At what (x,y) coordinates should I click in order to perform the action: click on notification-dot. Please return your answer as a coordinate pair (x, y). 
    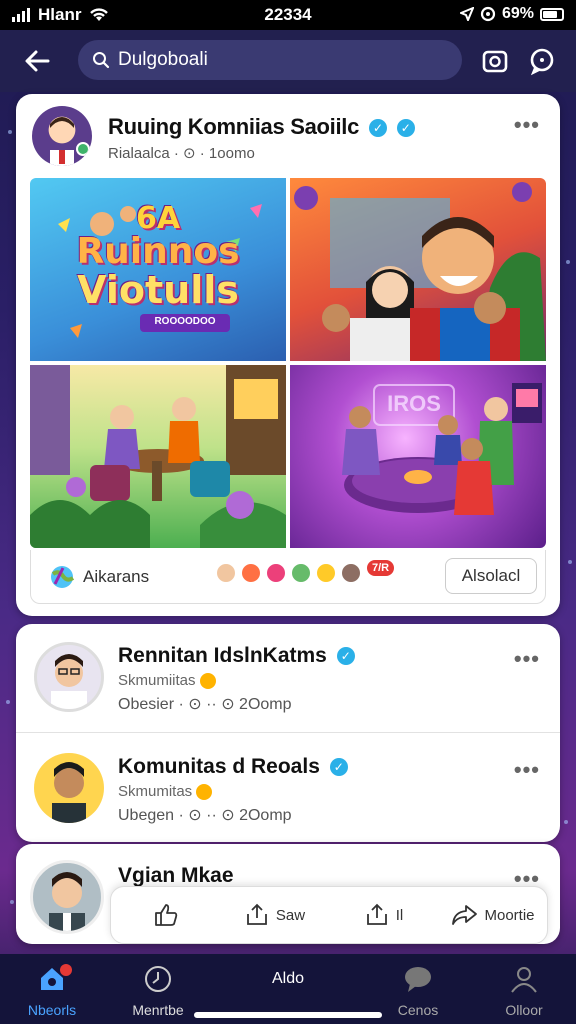
    Looking at the image, I should click on (66, 970).